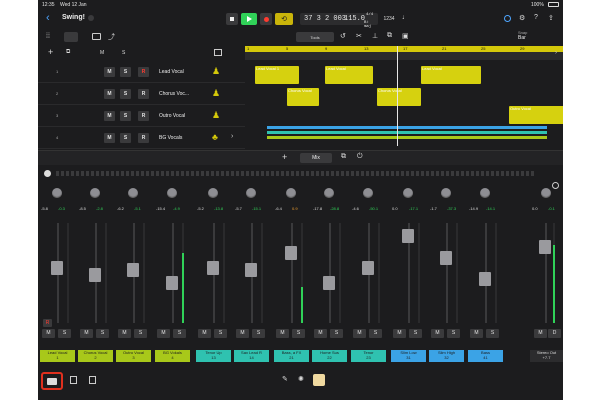  I want to click on region-lead-vocal-2: Lead Vocal, so click(349, 75).